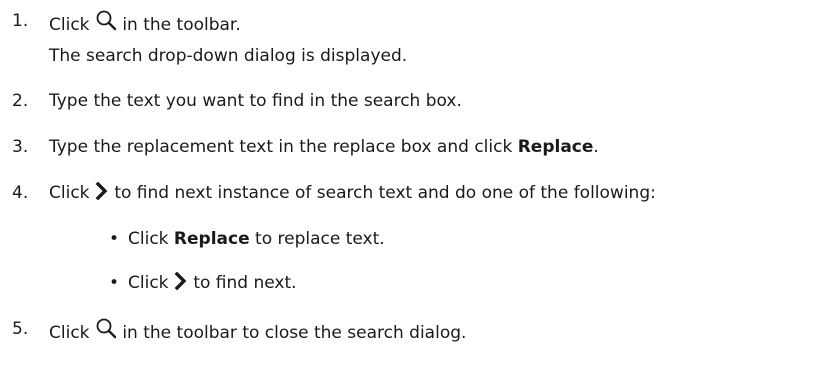 The image size is (829, 369). What do you see at coordinates (20, 147) in the screenshot?
I see `step-number: 3.` at bounding box center [20, 147].